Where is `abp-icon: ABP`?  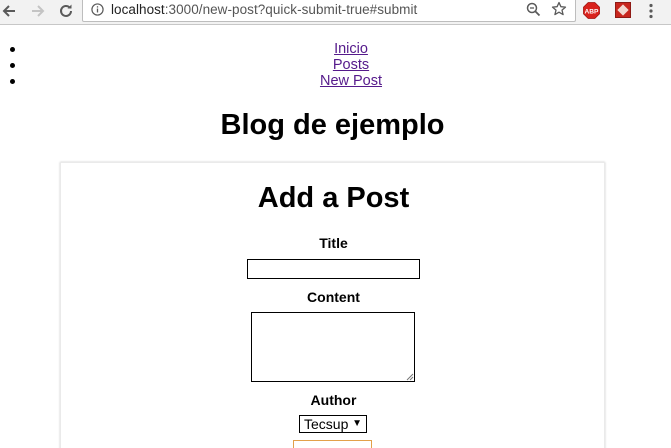
abp-icon: ABP is located at coordinates (591, 10).